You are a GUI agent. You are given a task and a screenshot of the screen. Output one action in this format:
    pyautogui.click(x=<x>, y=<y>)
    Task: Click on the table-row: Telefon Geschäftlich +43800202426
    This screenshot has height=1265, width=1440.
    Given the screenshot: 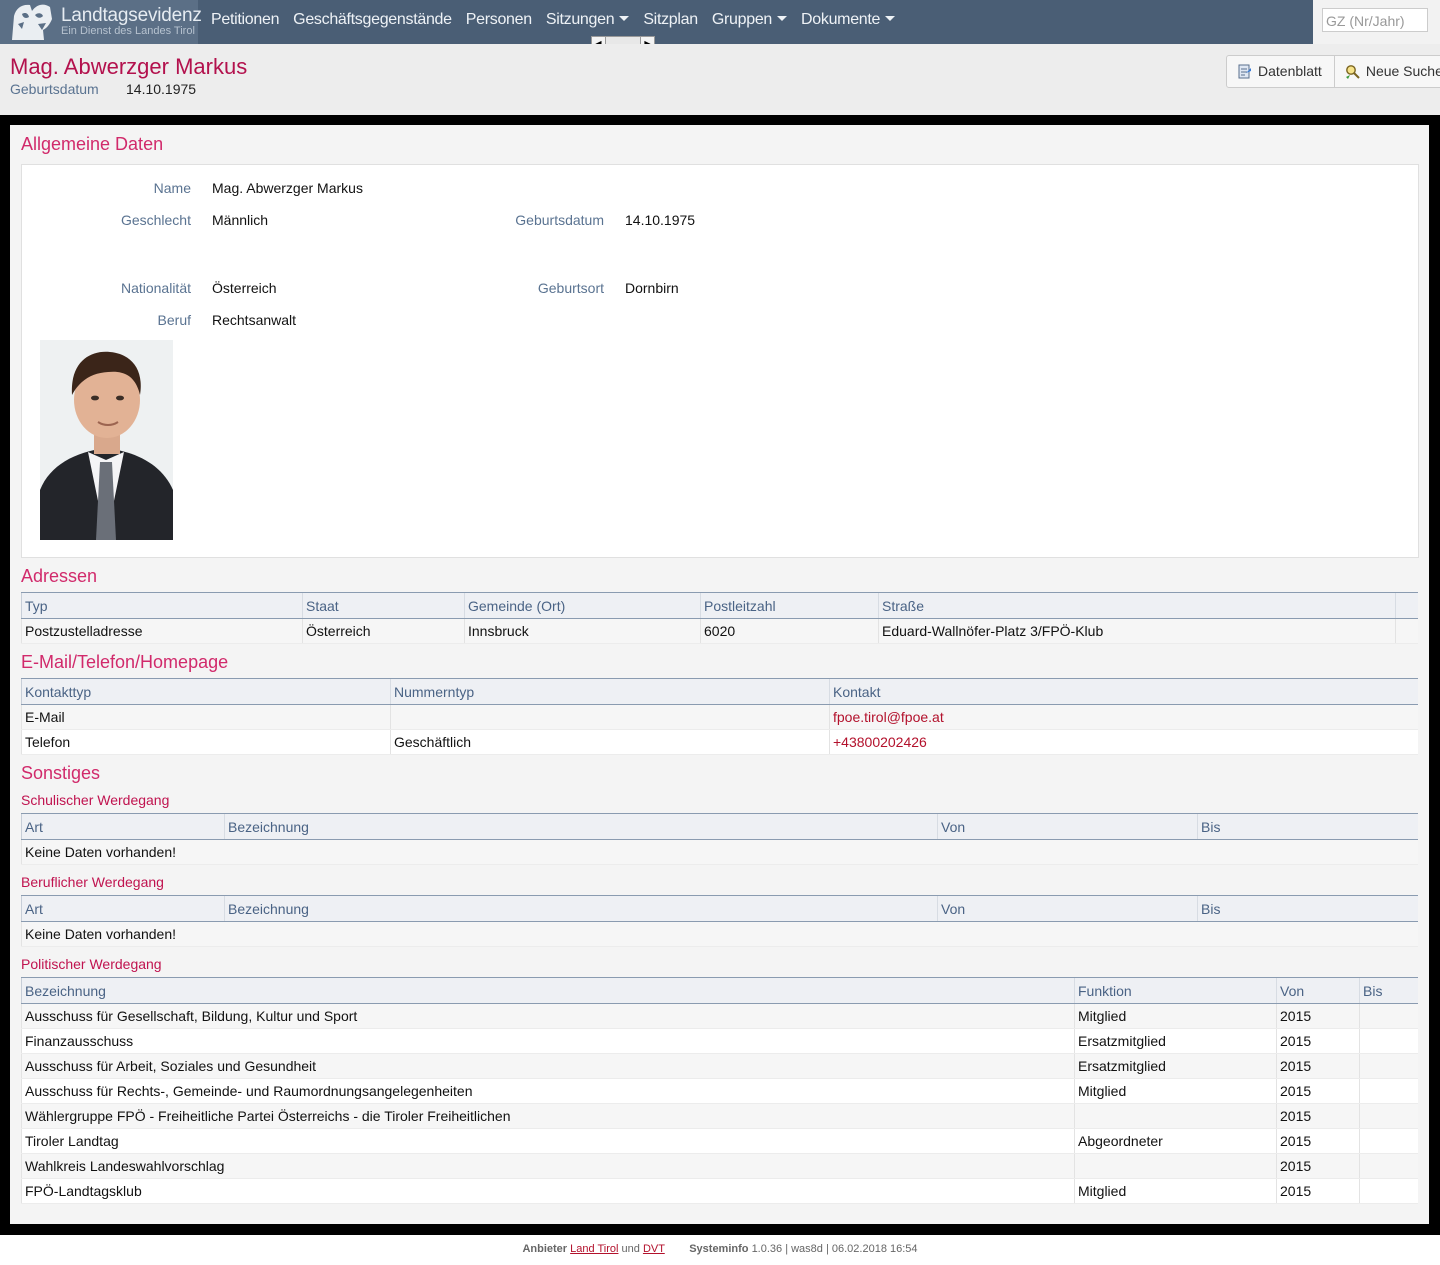 What is the action you would take?
    pyautogui.click(x=719, y=742)
    